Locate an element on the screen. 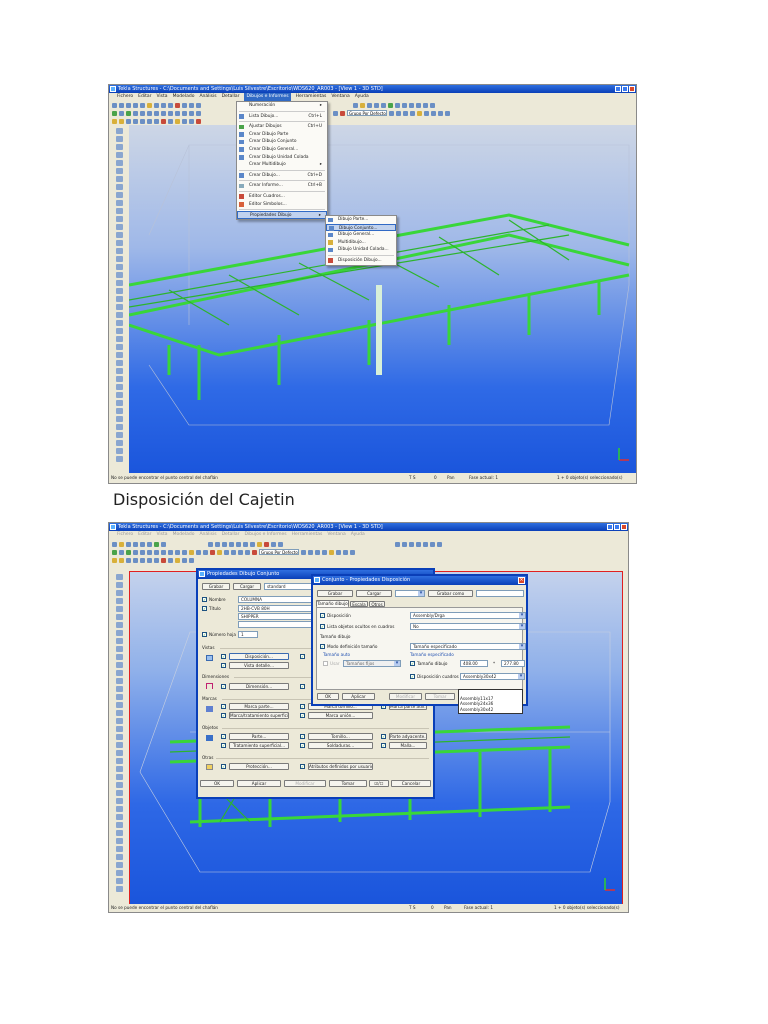  width-field: 408.00 is located at coordinates (474, 663).